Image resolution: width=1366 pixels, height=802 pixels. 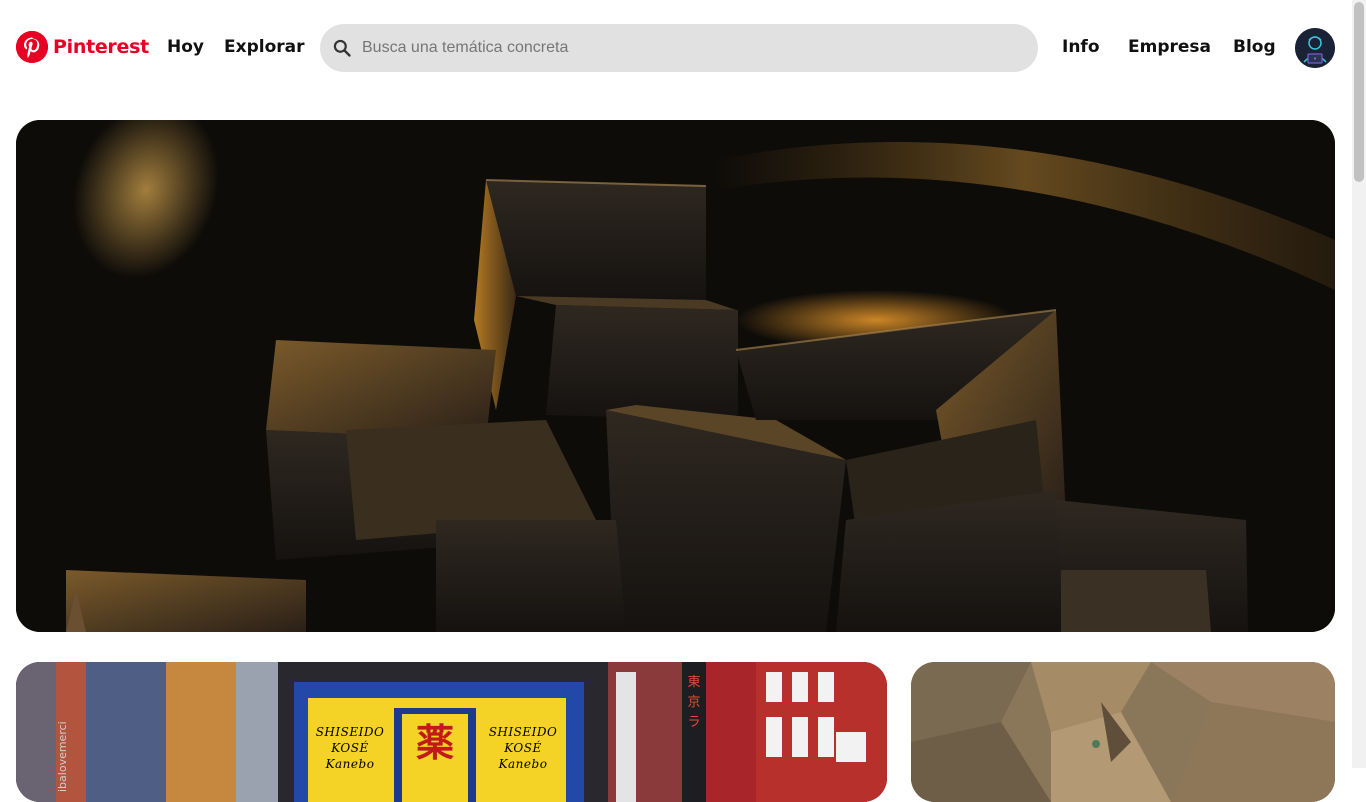 I want to click on pin-rock-cliff, so click(x=1123, y=732).